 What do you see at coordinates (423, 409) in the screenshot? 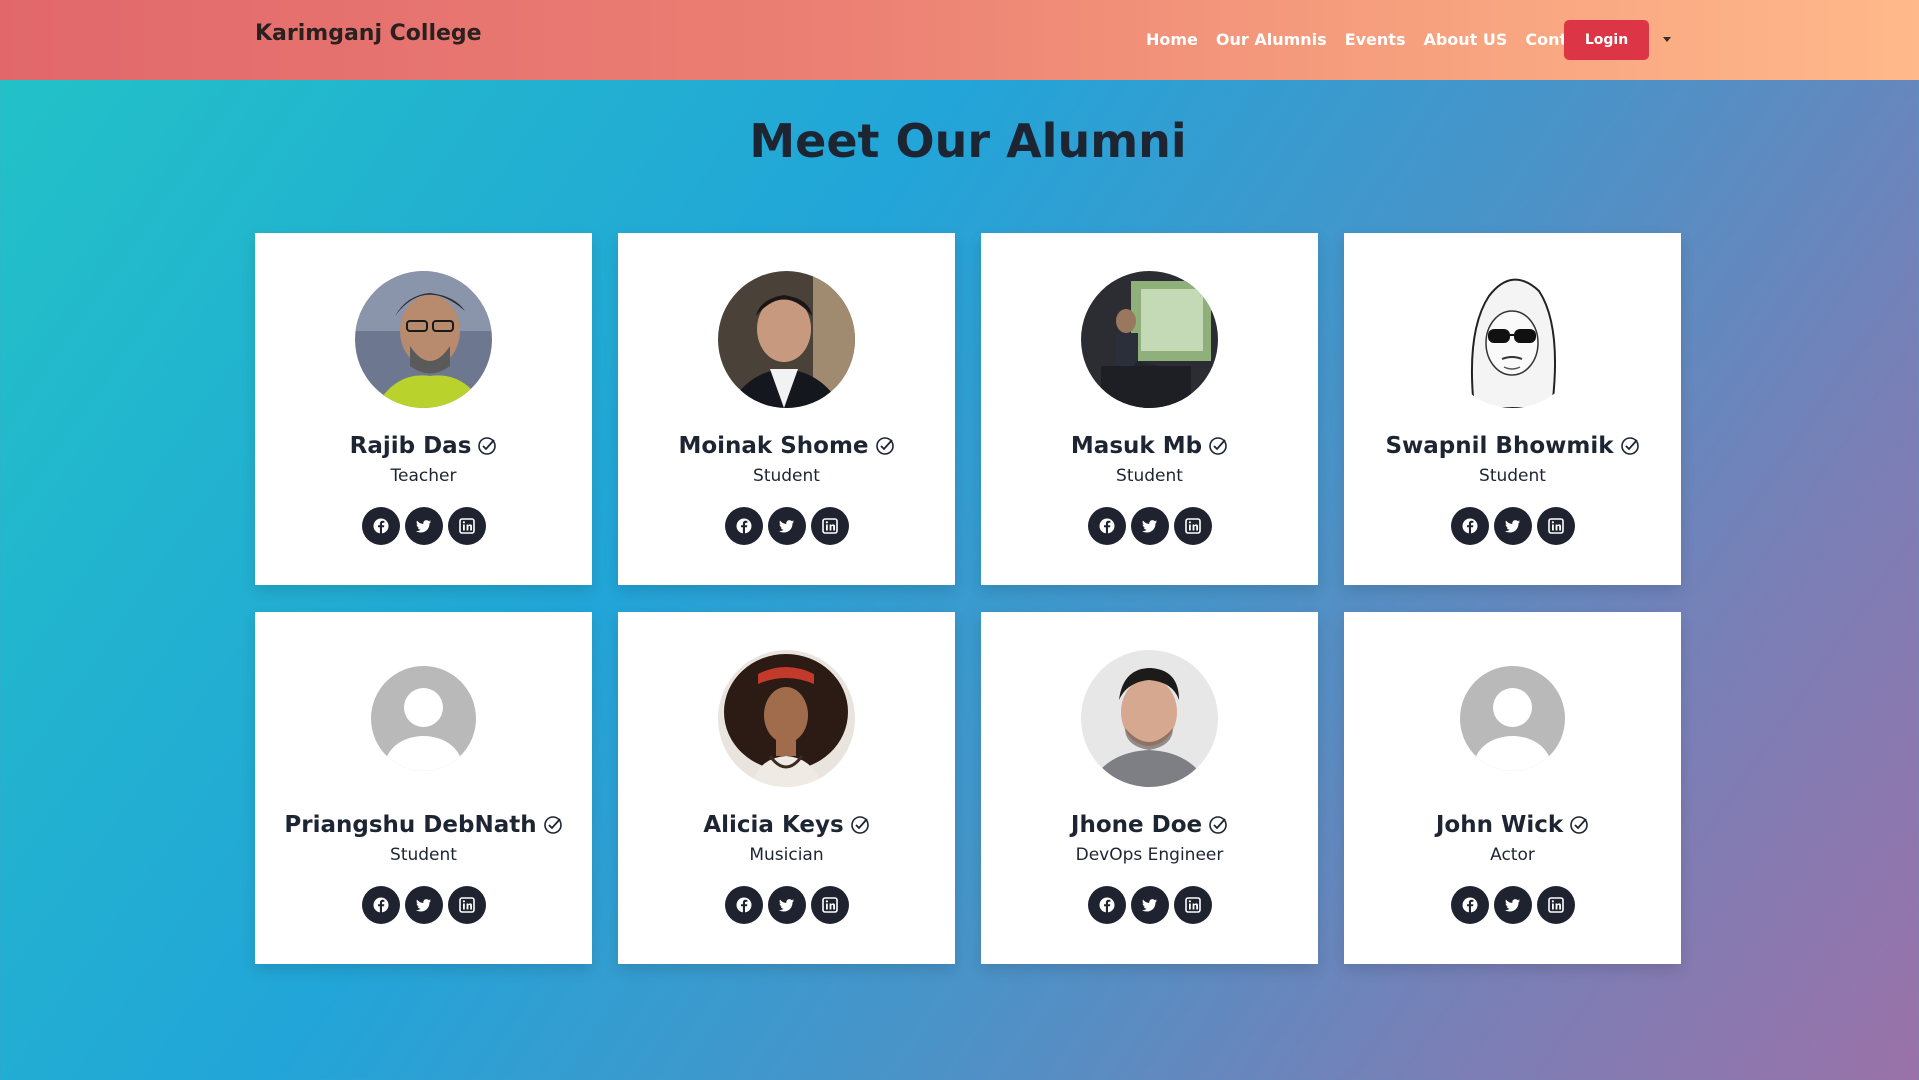
I see `alumni-card: Rajib Das Teacher` at bounding box center [423, 409].